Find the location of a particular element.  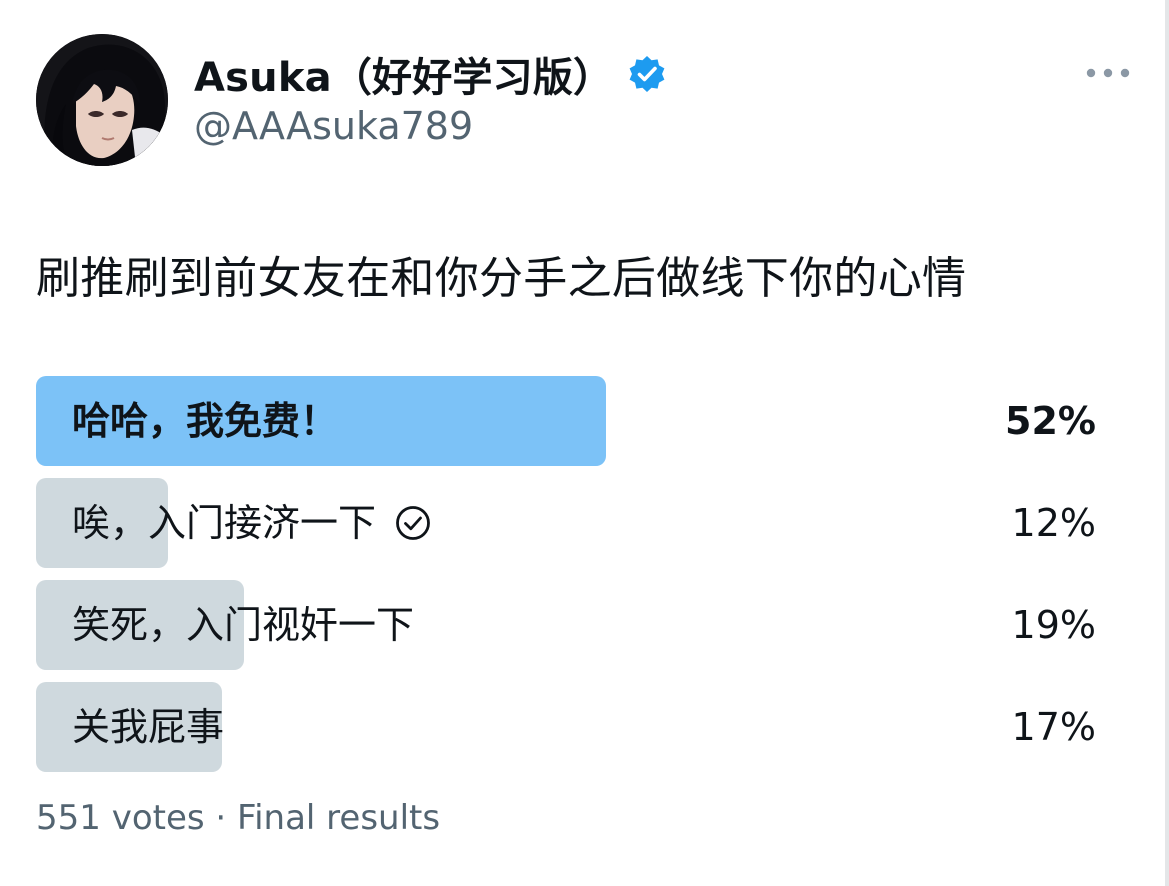

poll-option-percent: 19% is located at coordinates (1053, 625).